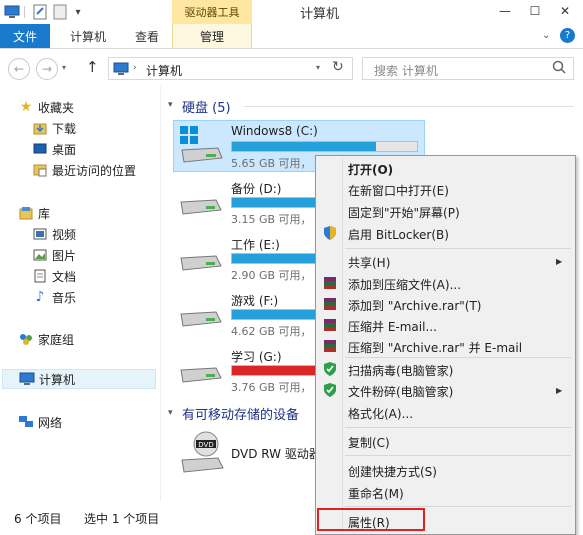 The width and height of the screenshot is (583, 535). I want to click on drive-d-icon, so click(201, 207).